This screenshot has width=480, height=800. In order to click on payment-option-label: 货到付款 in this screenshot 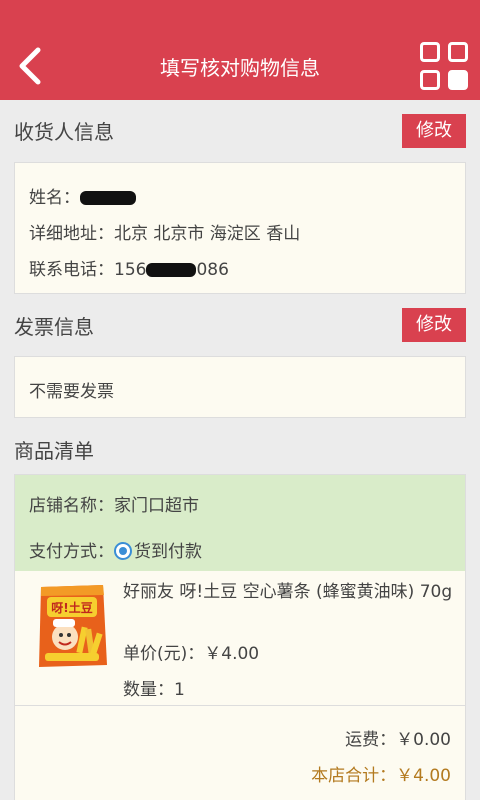, I will do `click(168, 552)`.